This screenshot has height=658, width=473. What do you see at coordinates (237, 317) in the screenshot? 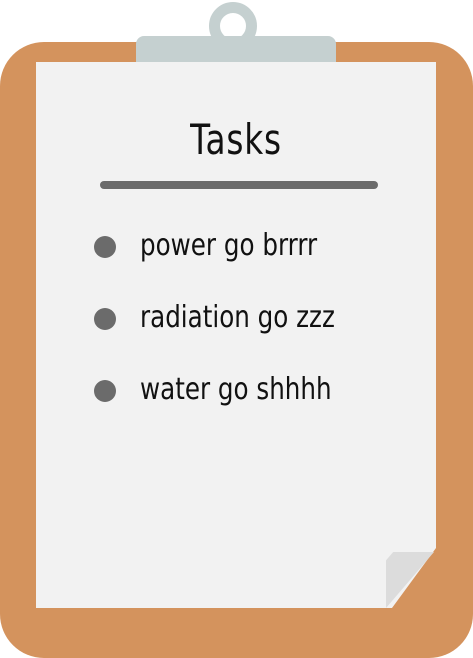
I see `task-label: radiation go zzz` at bounding box center [237, 317].